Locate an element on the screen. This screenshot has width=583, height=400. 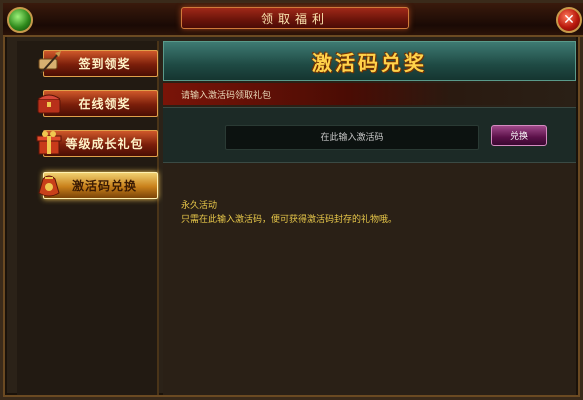
activation-code-input is located at coordinates (352, 137).